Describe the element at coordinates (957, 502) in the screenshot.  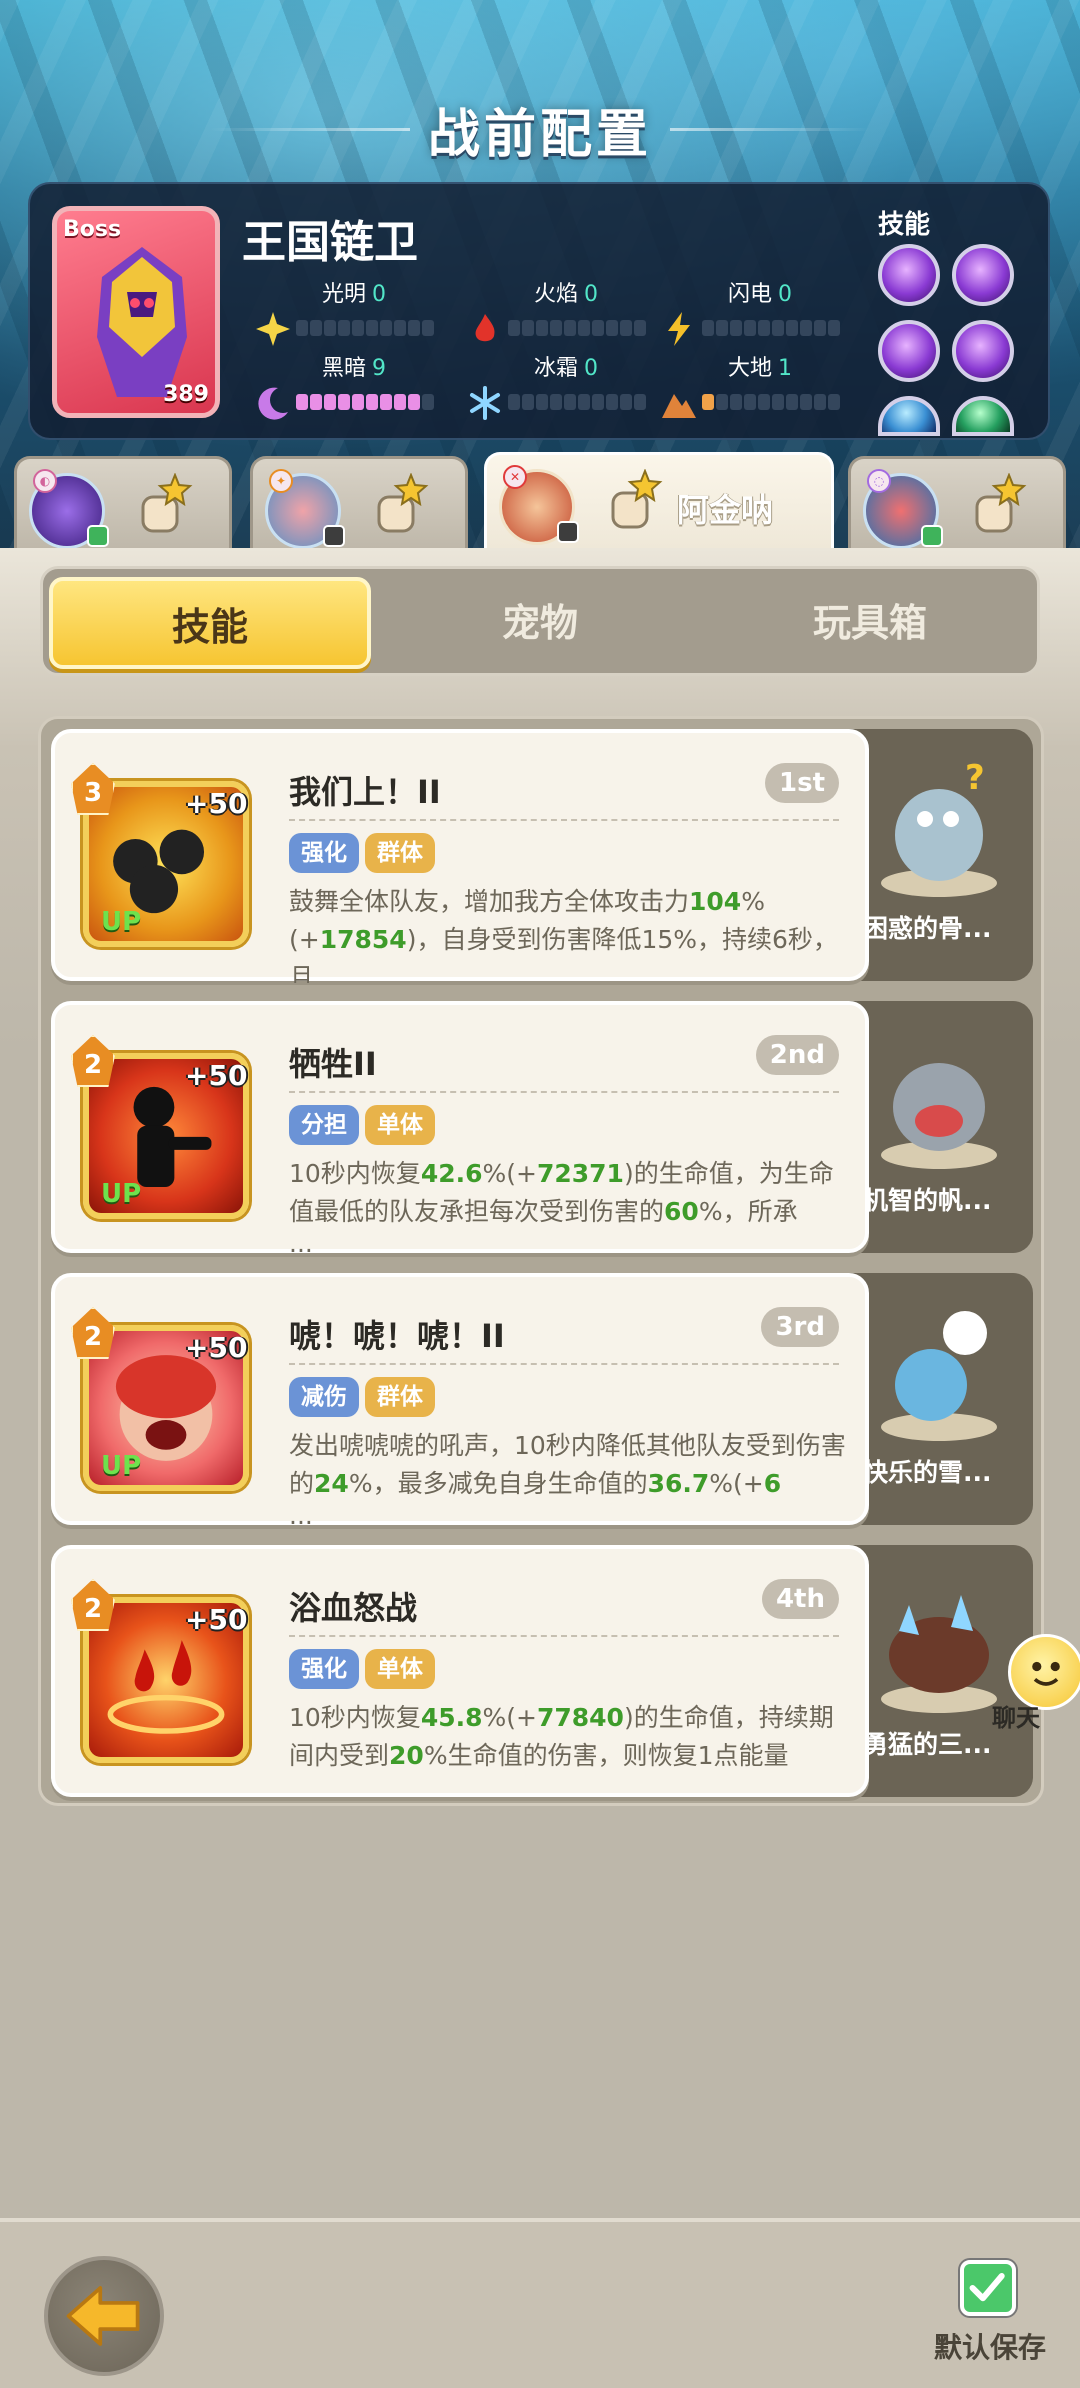
I see `hero-tab-4: ◌` at that location.